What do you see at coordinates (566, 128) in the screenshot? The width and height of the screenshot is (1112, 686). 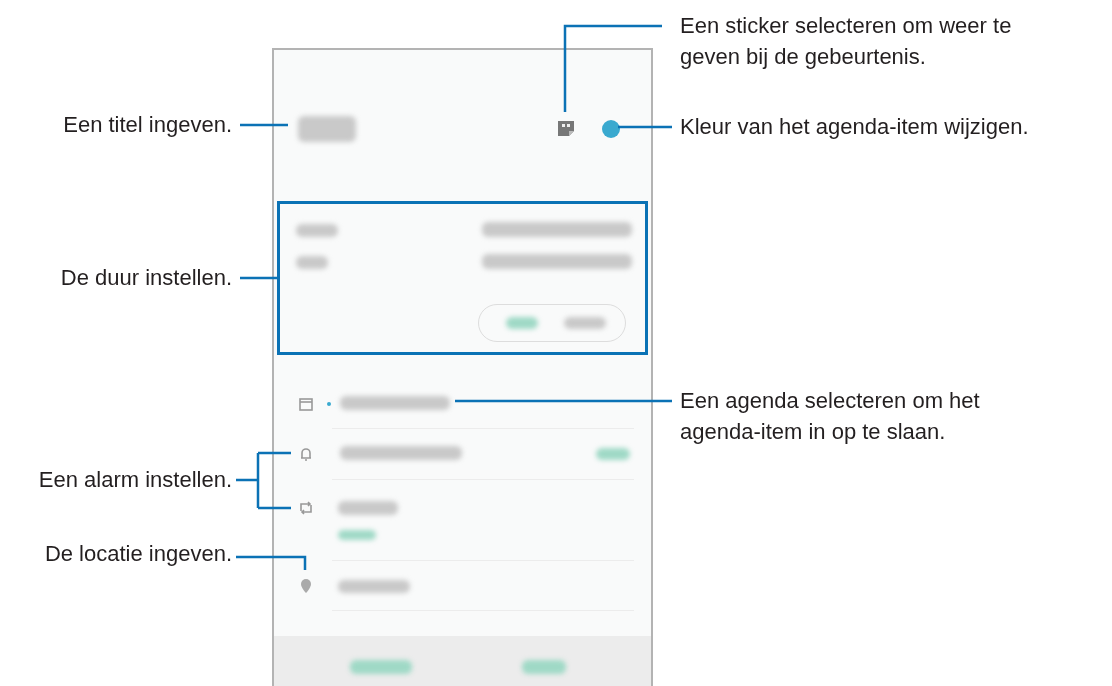 I see `sticker-icon` at bounding box center [566, 128].